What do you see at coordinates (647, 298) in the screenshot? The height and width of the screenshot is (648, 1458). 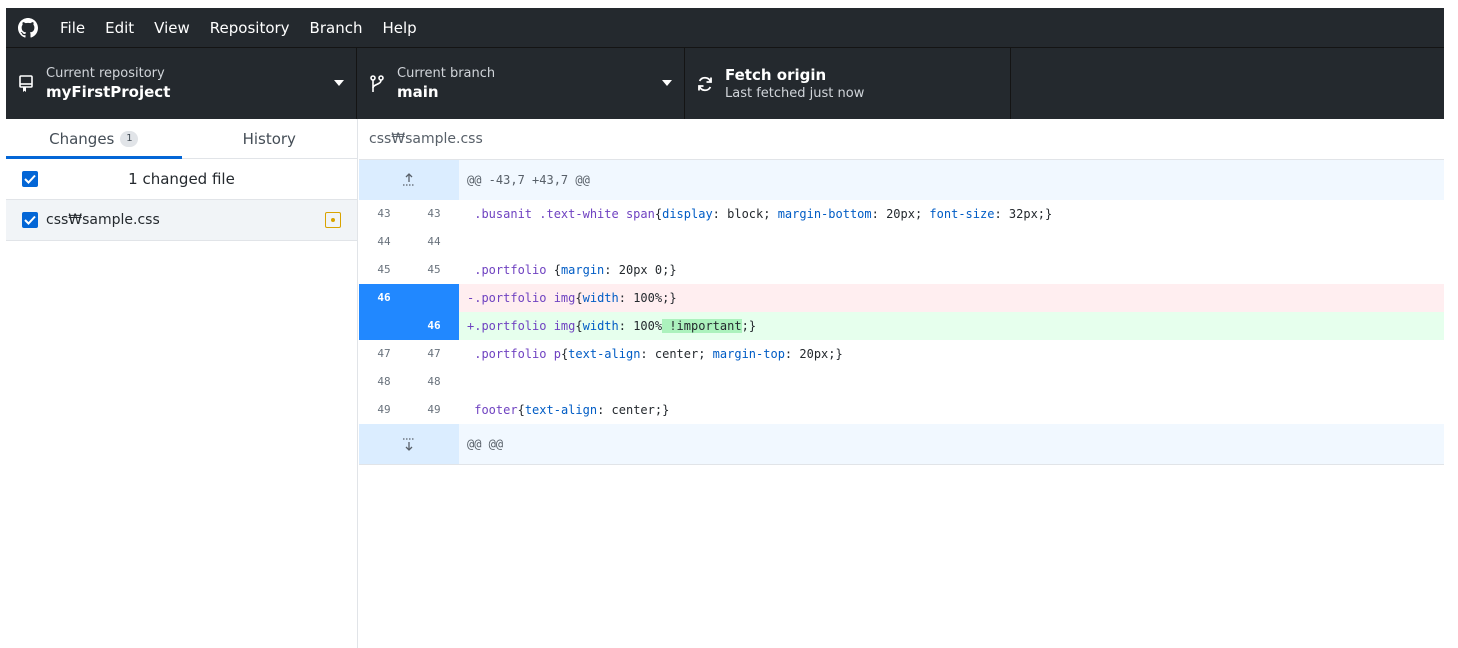 I see `code-token: : 100%;}` at bounding box center [647, 298].